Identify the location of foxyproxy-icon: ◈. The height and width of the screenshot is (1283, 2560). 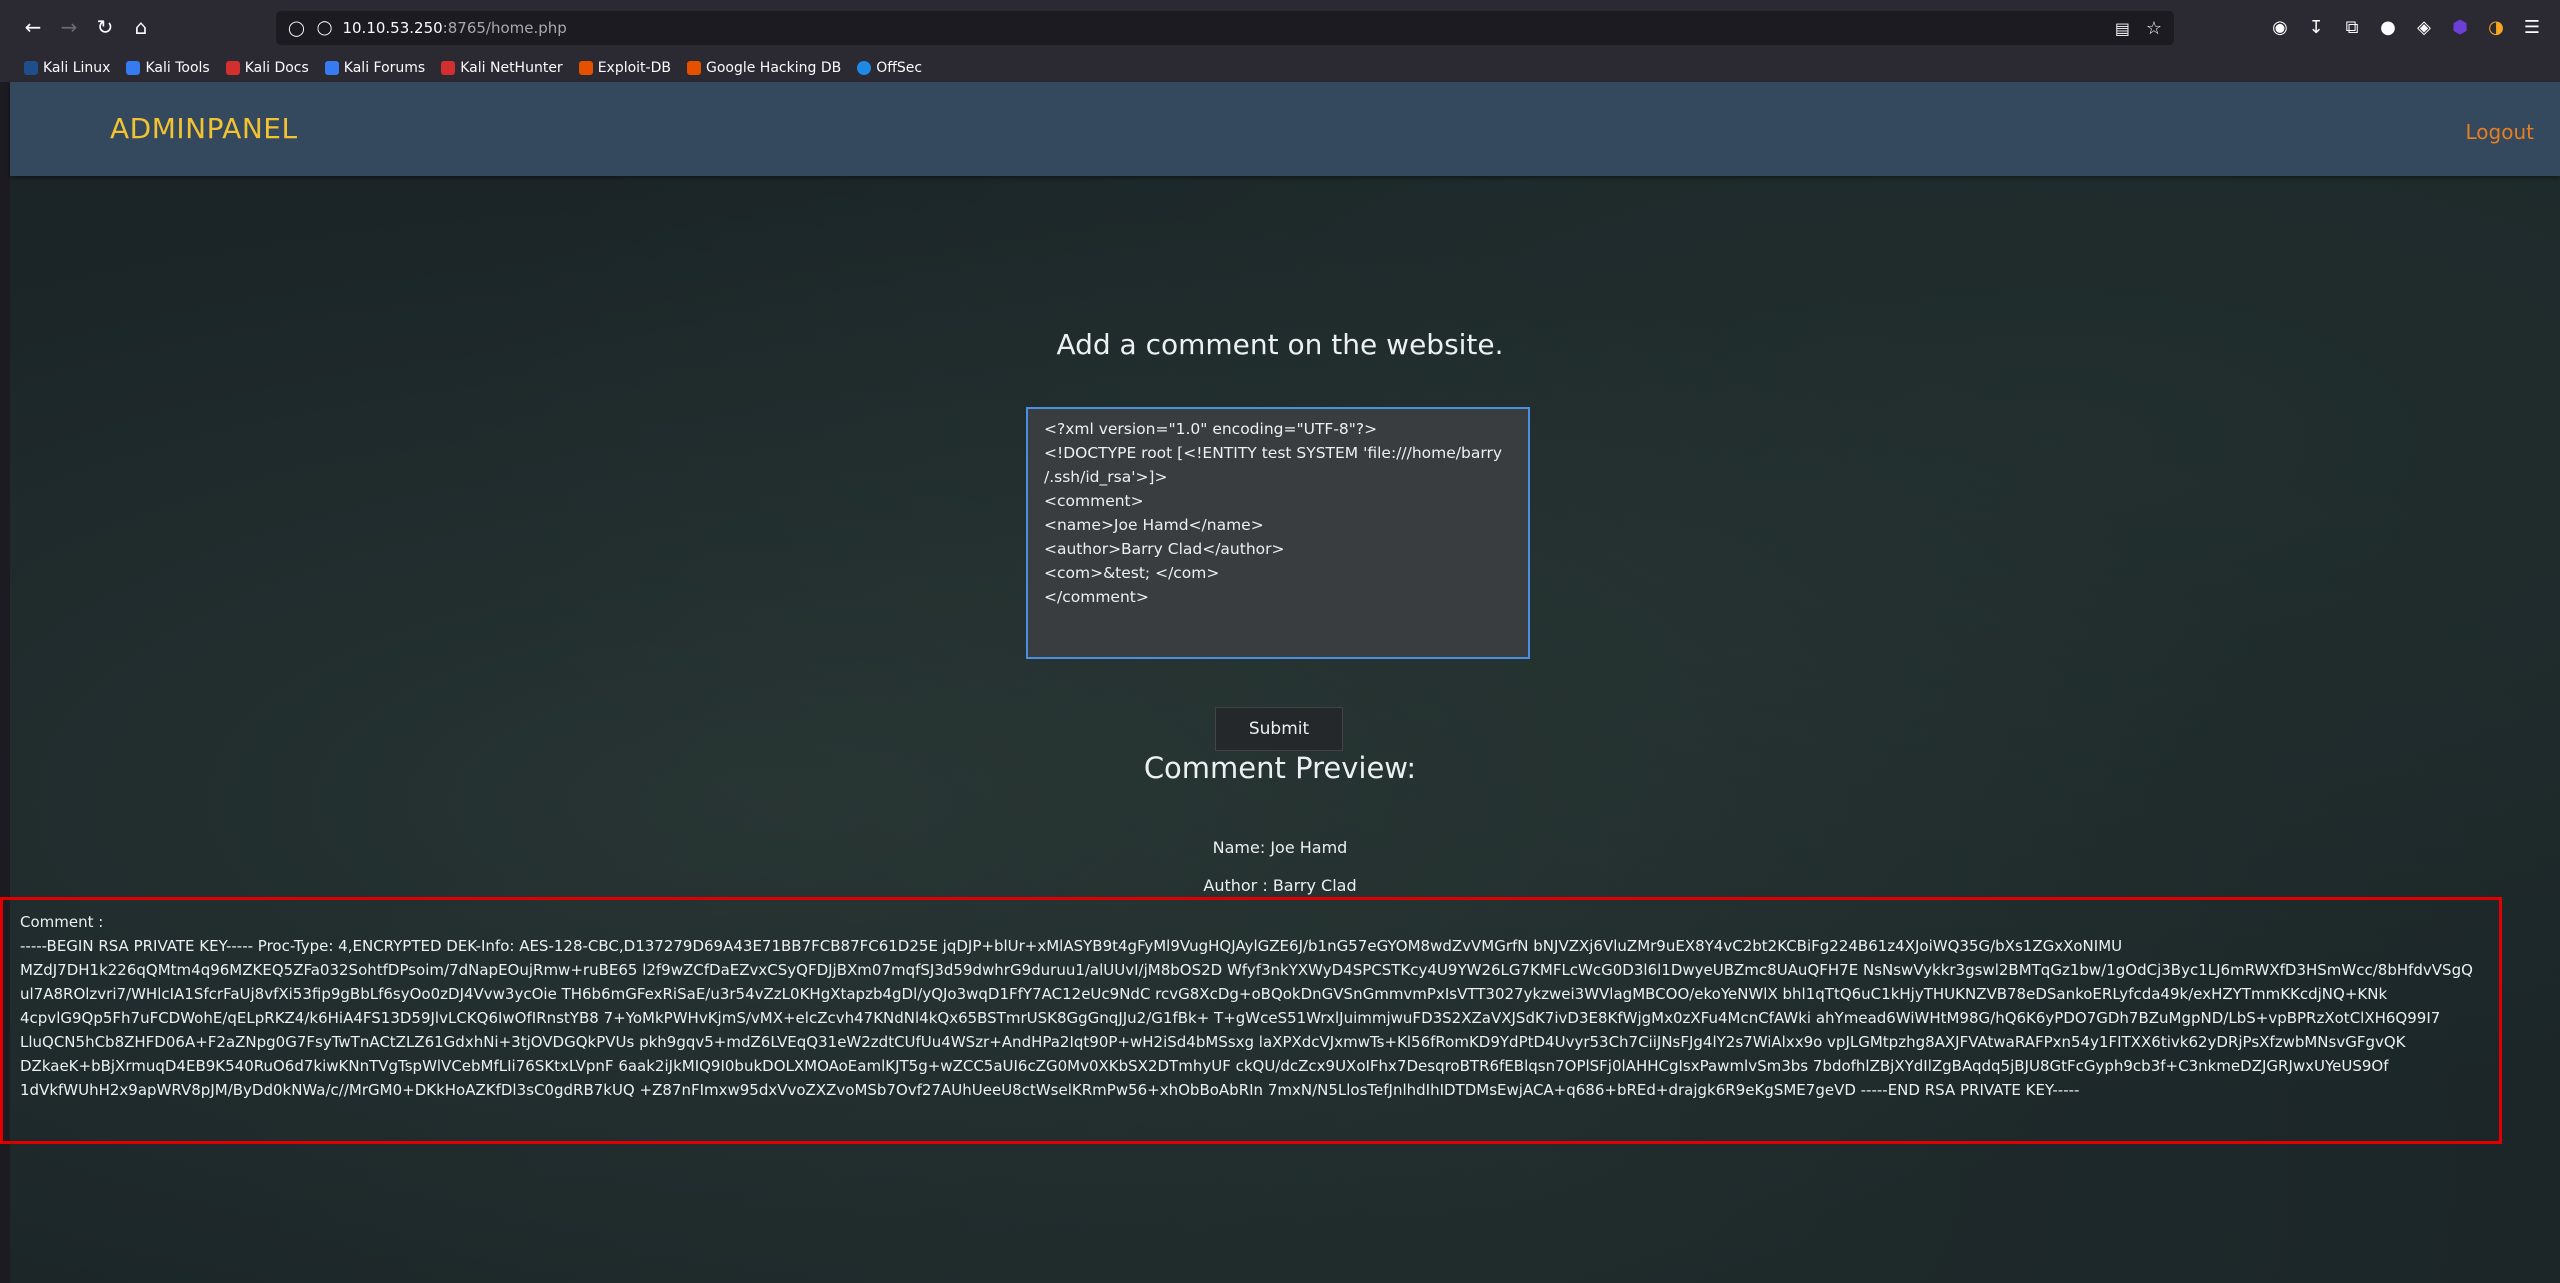
(2424, 27).